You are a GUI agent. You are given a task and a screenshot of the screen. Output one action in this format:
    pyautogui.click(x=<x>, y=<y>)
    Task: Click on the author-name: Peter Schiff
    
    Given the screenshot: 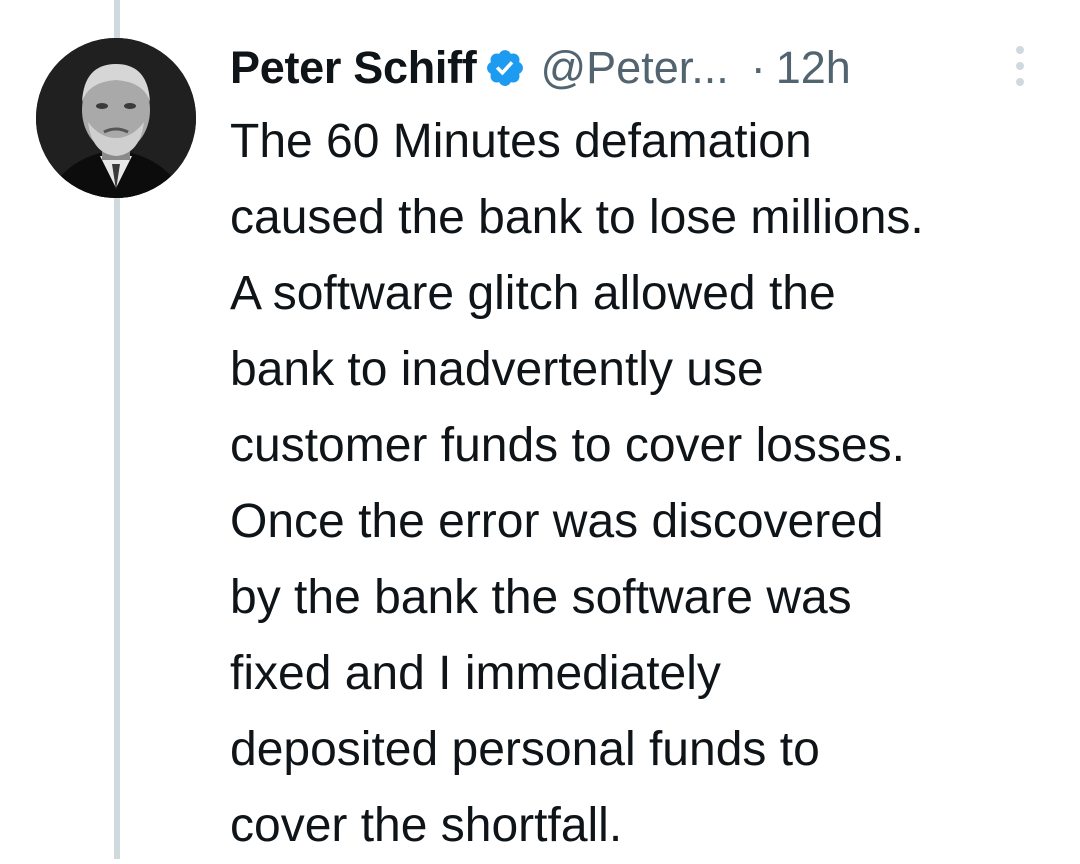 What is the action you would take?
    pyautogui.click(x=353, y=68)
    